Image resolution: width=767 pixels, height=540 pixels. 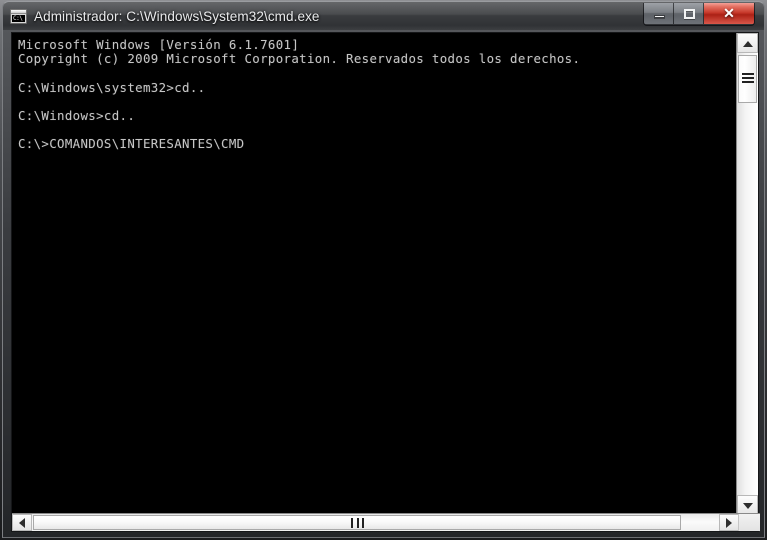 What do you see at coordinates (131, 144) in the screenshot?
I see `console-line: C:\>COMANDOS\INTERESANTES\CMD` at bounding box center [131, 144].